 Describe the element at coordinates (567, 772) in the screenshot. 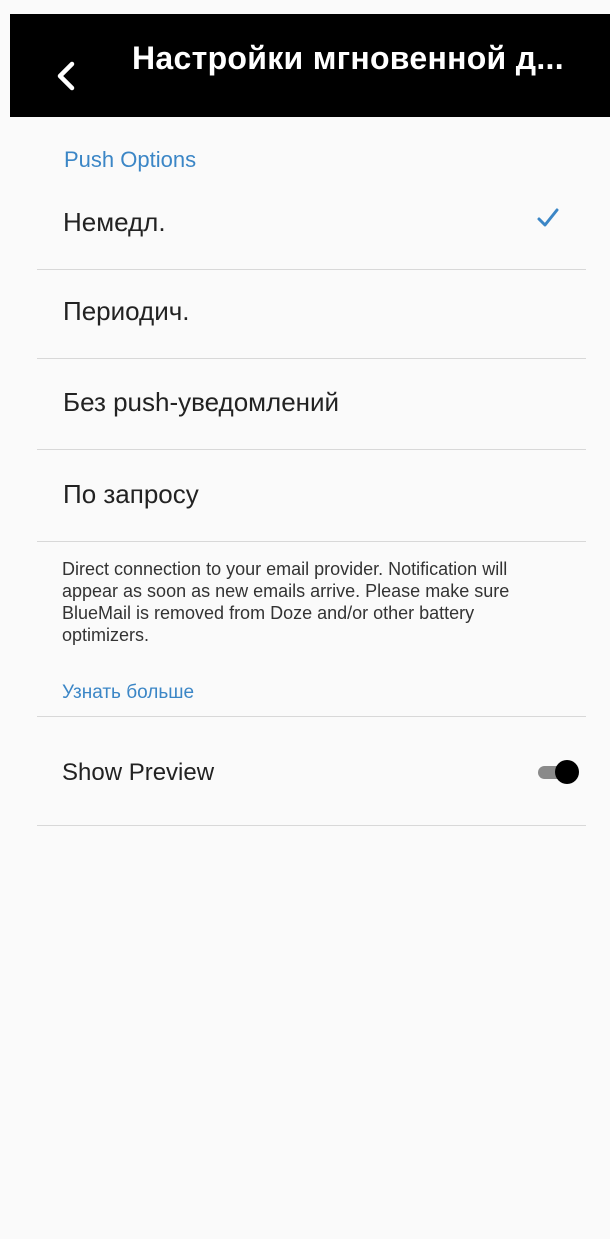

I see `toggle-thumb` at that location.